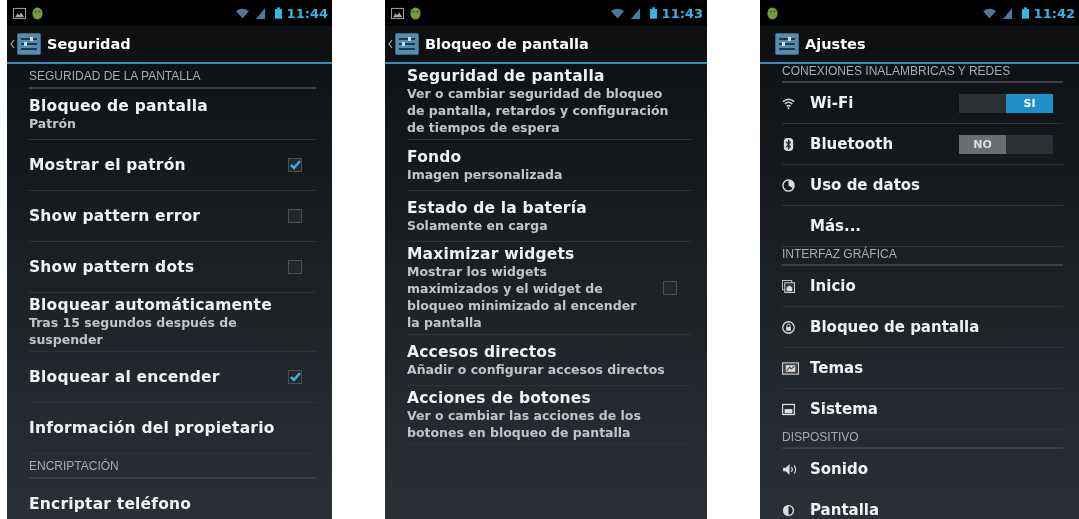  Describe the element at coordinates (788, 510) in the screenshot. I see `brightness-icon` at that location.